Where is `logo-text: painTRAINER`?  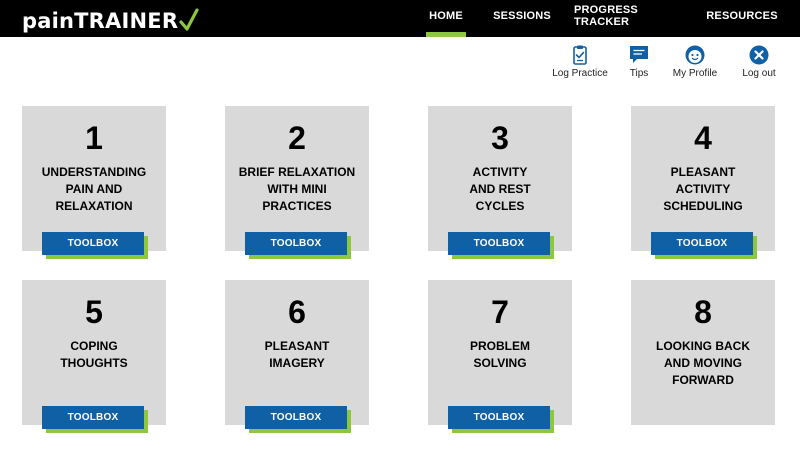
logo-text: painTRAINER is located at coordinates (100, 21).